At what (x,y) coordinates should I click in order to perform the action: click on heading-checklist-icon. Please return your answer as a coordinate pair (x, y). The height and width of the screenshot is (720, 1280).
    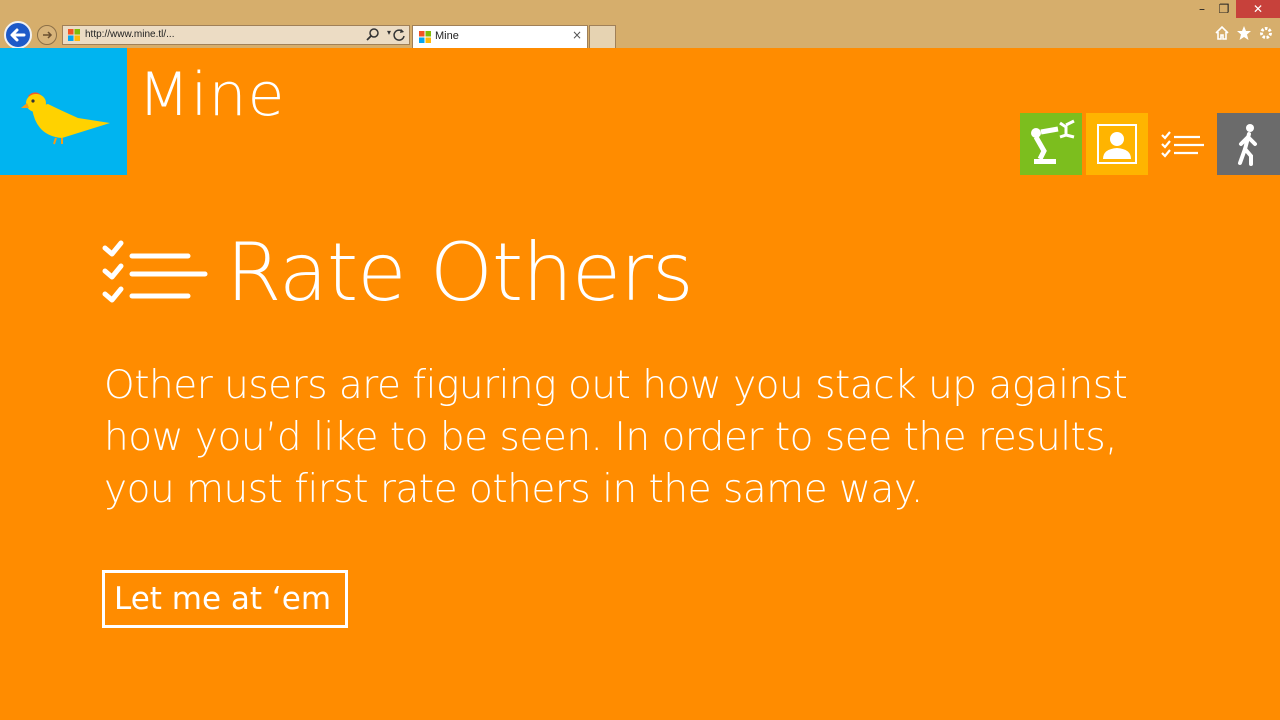
    Looking at the image, I should click on (155, 271).